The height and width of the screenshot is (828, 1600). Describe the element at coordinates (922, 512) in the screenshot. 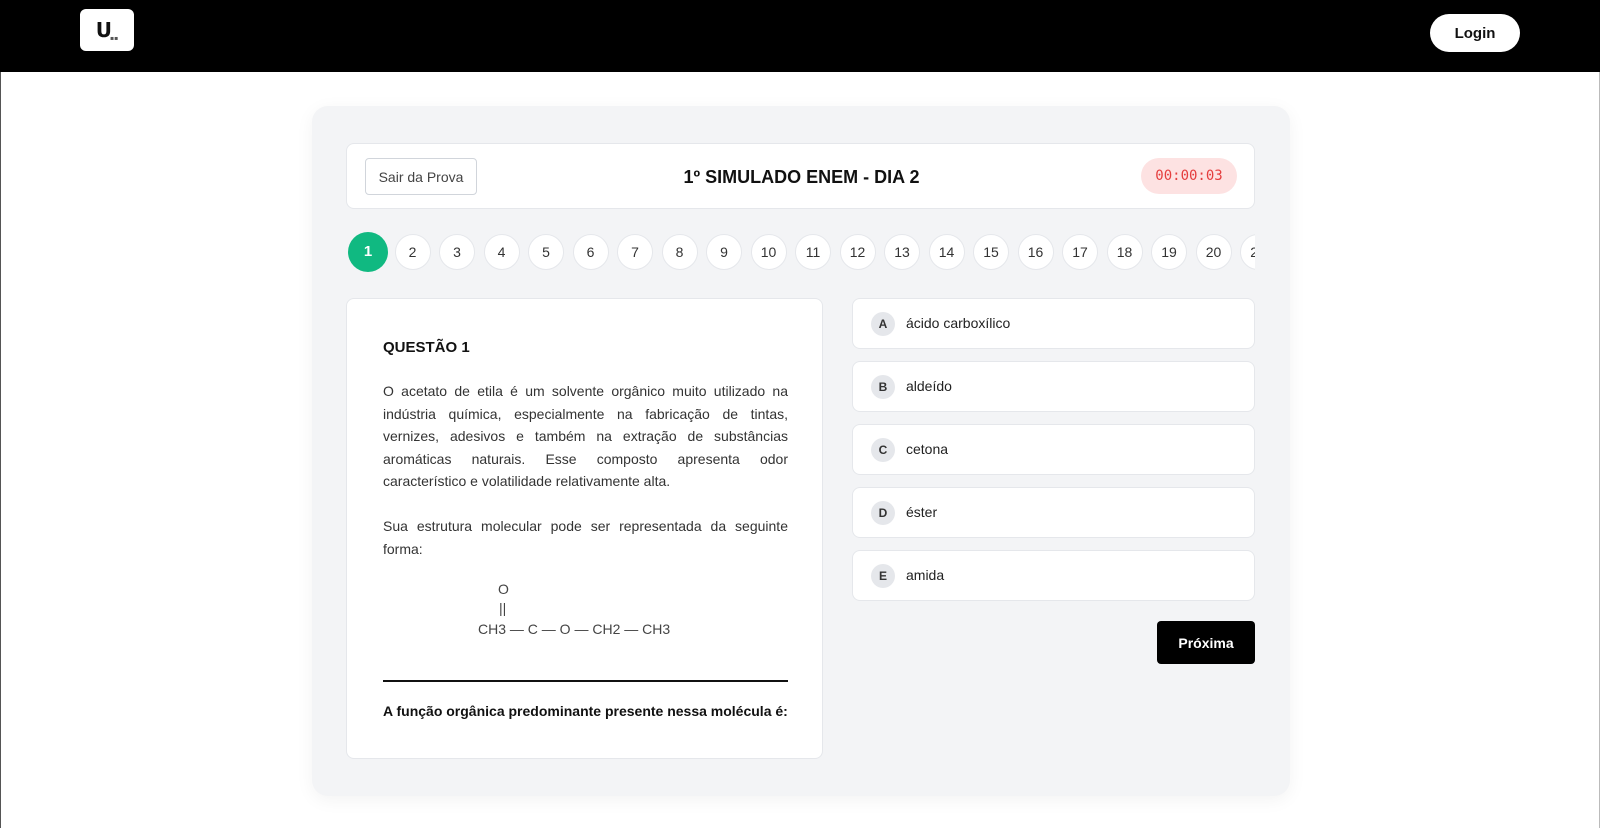

I see `option-text: éster` at that location.